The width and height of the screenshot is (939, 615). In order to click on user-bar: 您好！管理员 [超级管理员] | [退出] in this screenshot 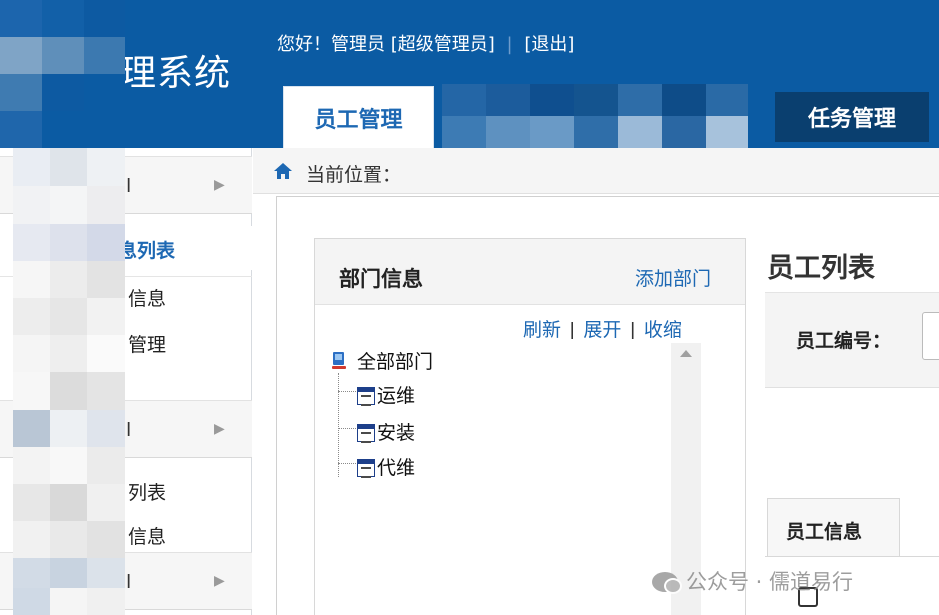, I will do `click(425, 43)`.